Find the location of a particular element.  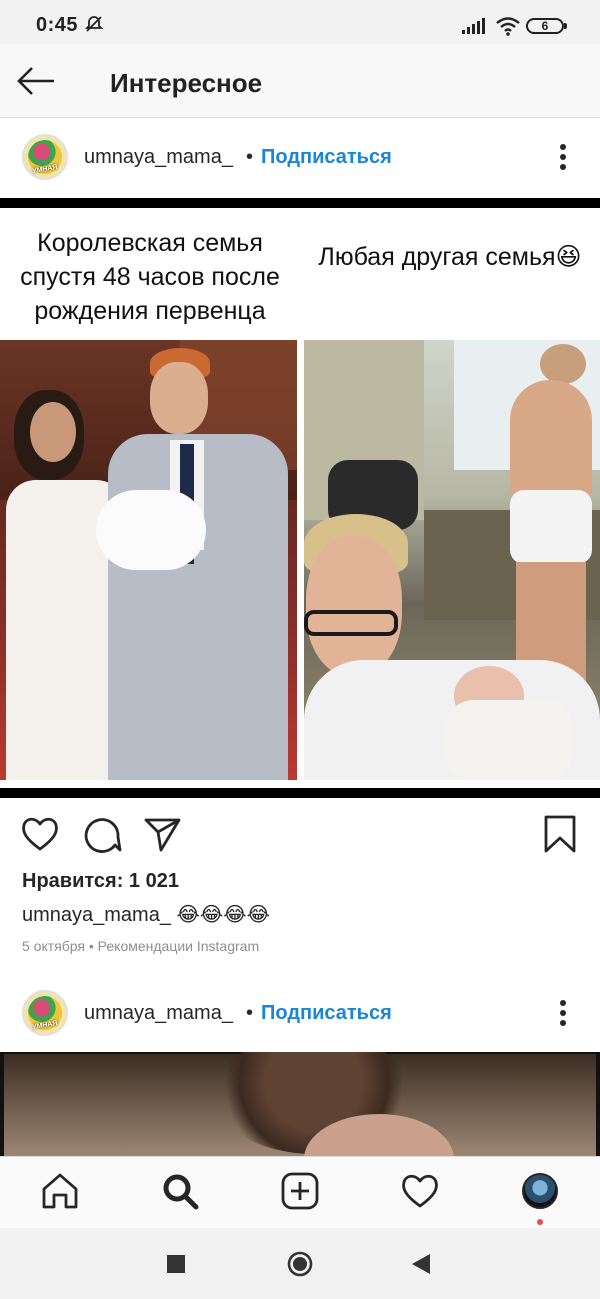

system-navigation-bar is located at coordinates (300, 1263).